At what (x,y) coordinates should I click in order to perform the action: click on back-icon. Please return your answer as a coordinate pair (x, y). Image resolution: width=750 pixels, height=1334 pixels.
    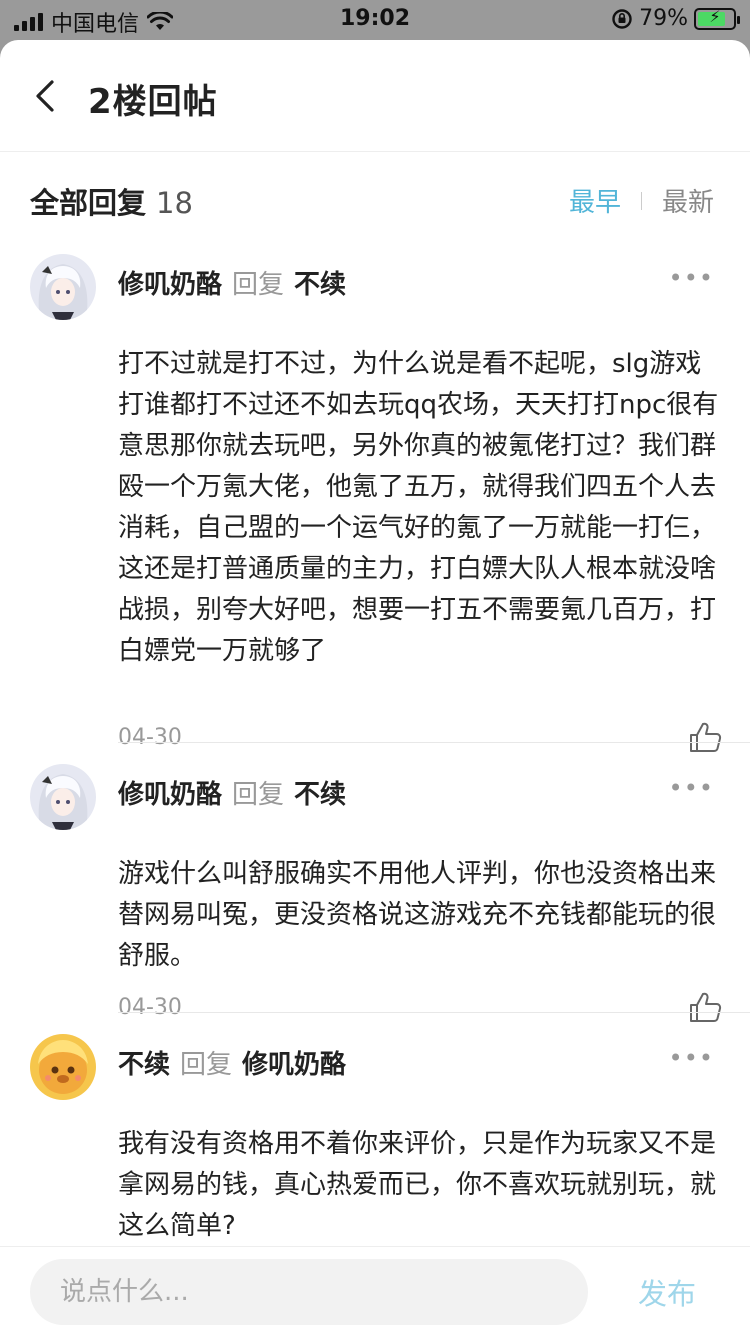
    Looking at the image, I should click on (46, 96).